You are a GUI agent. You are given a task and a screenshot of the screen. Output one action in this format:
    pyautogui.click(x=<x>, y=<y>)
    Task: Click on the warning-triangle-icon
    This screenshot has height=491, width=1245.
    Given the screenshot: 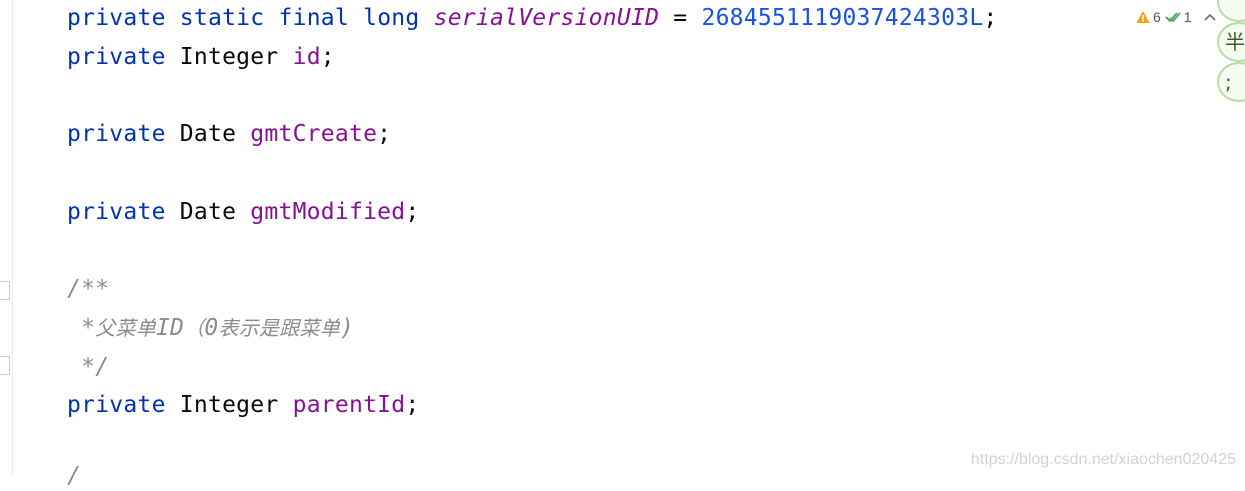 What is the action you would take?
    pyautogui.click(x=1143, y=17)
    